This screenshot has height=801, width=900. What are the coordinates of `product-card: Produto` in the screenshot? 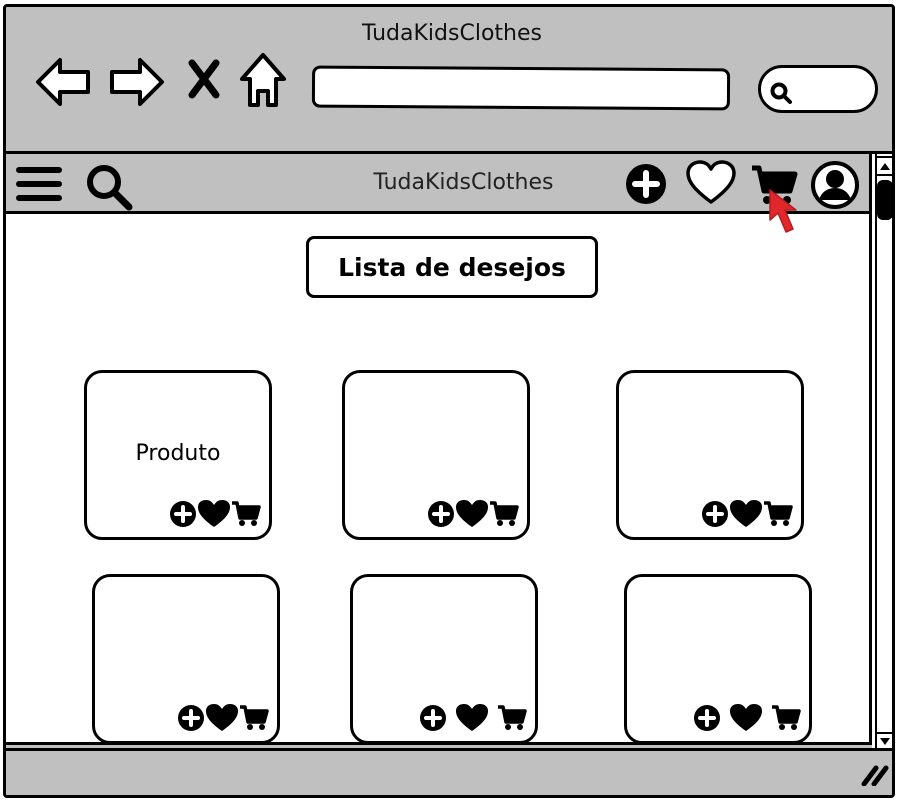 It's located at (178, 455).